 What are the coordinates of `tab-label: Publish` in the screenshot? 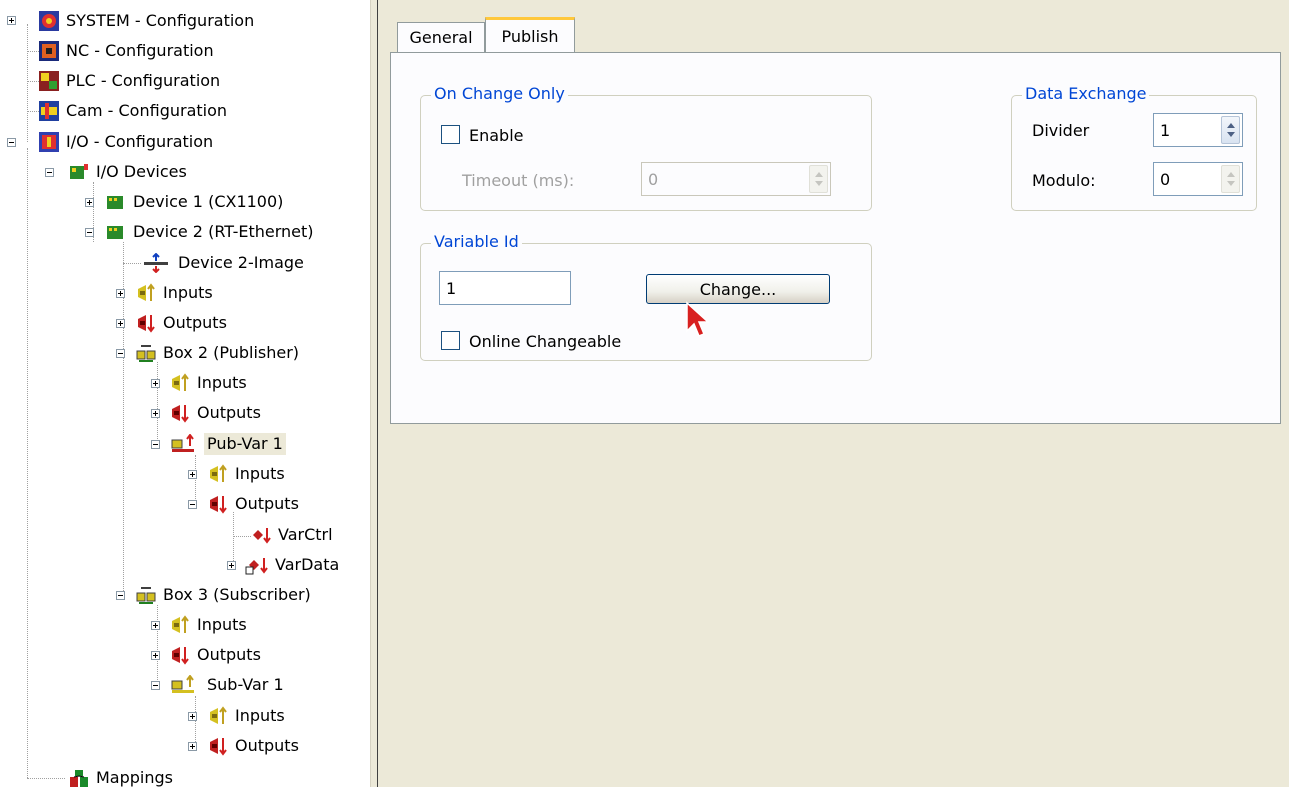 It's located at (530, 36).